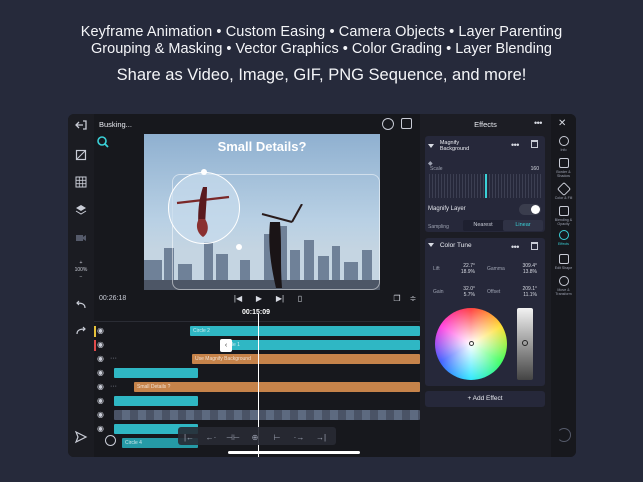 The image size is (643, 482). I want to click on color-tune-title-row: Color Tune, so click(450, 245).